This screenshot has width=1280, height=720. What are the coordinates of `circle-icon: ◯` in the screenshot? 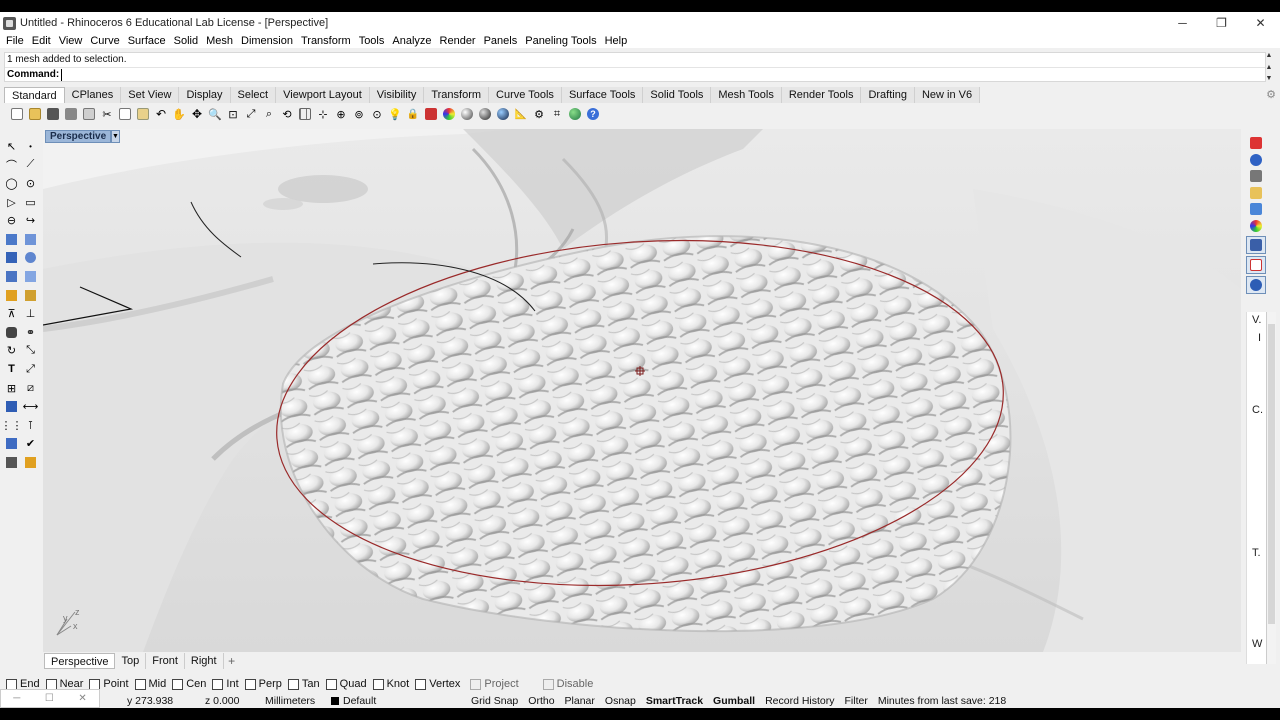 It's located at (11, 183).